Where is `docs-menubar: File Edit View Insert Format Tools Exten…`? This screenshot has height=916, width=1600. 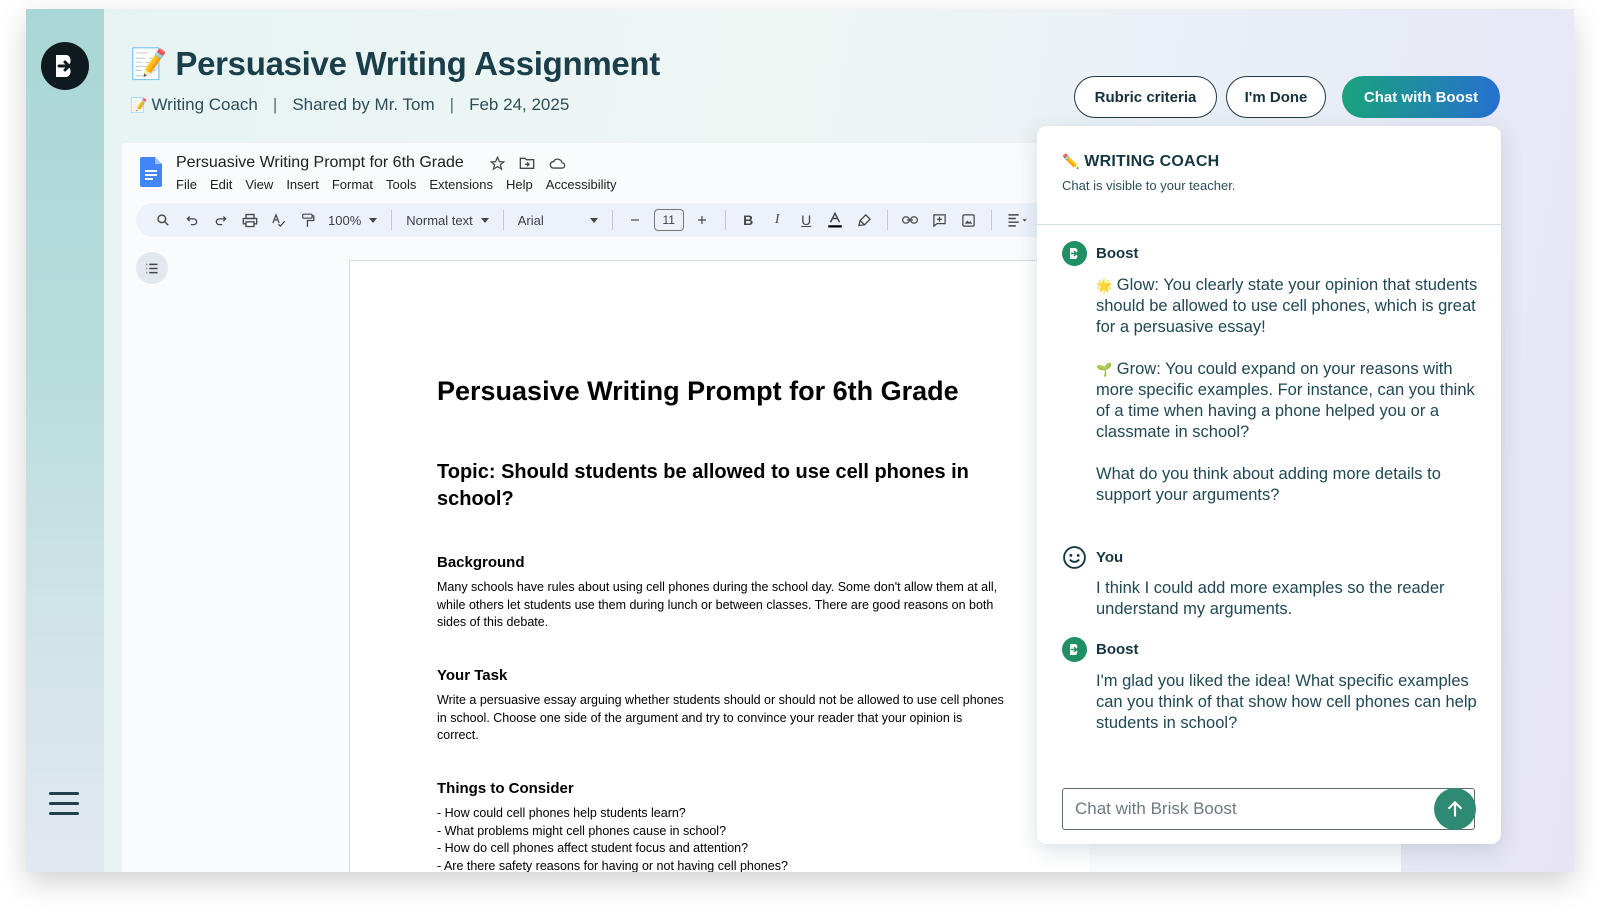
docs-menubar: File Edit View Insert Format Tools Exten… is located at coordinates (396, 184).